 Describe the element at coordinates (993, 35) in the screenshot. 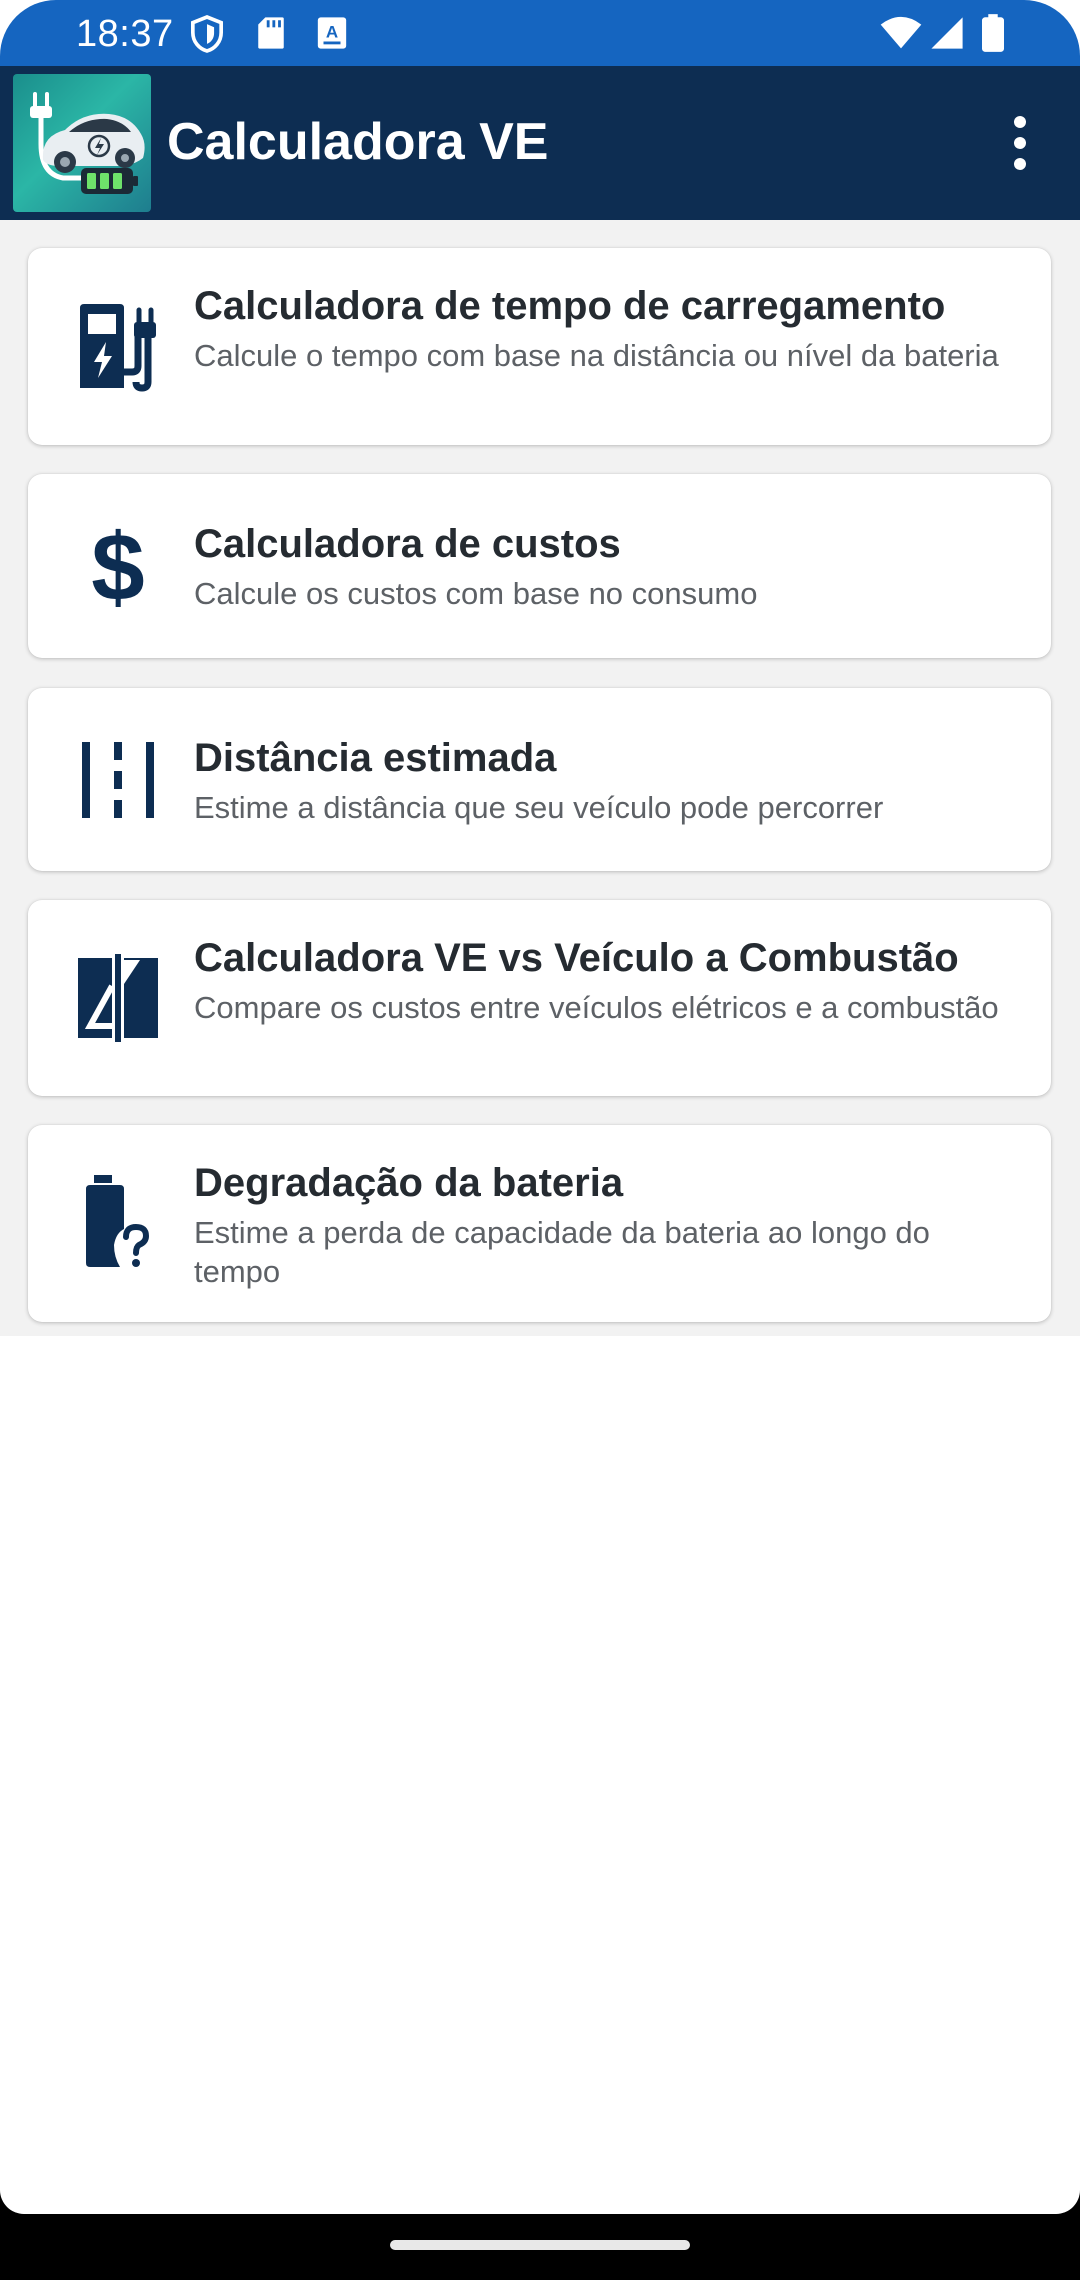

I see `battery-icon` at that location.